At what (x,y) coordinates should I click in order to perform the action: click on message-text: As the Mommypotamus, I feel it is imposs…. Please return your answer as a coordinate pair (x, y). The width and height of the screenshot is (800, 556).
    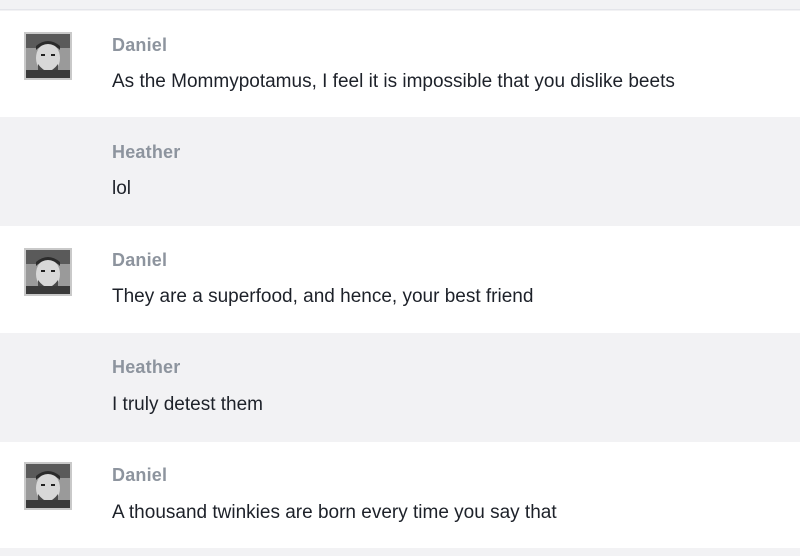
    Looking at the image, I should click on (393, 81).